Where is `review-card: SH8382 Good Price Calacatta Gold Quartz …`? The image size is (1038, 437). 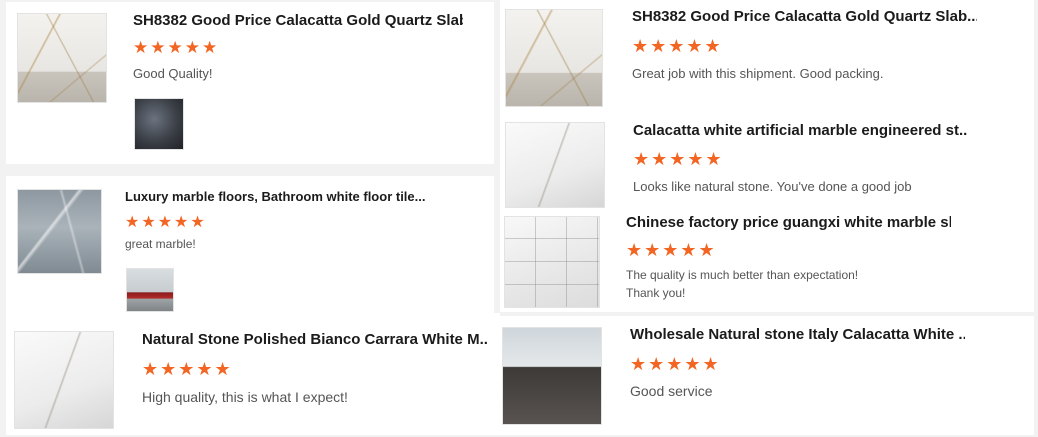
review-card: SH8382 Good Price Calacatta Gold Quartz … is located at coordinates (767, 56).